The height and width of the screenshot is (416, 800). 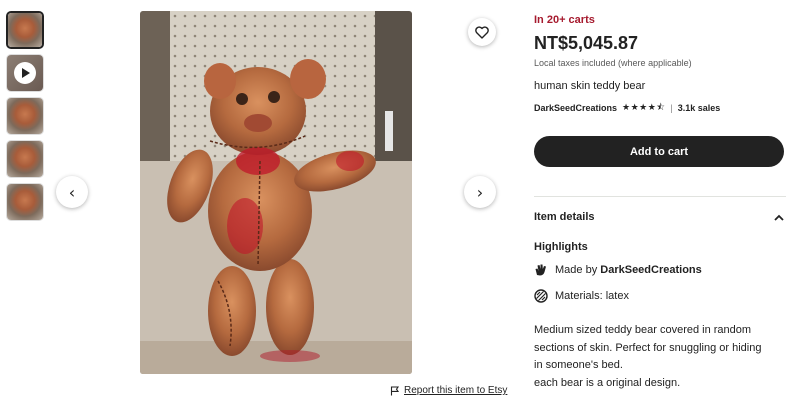 I want to click on heart-icon, so click(x=482, y=32).